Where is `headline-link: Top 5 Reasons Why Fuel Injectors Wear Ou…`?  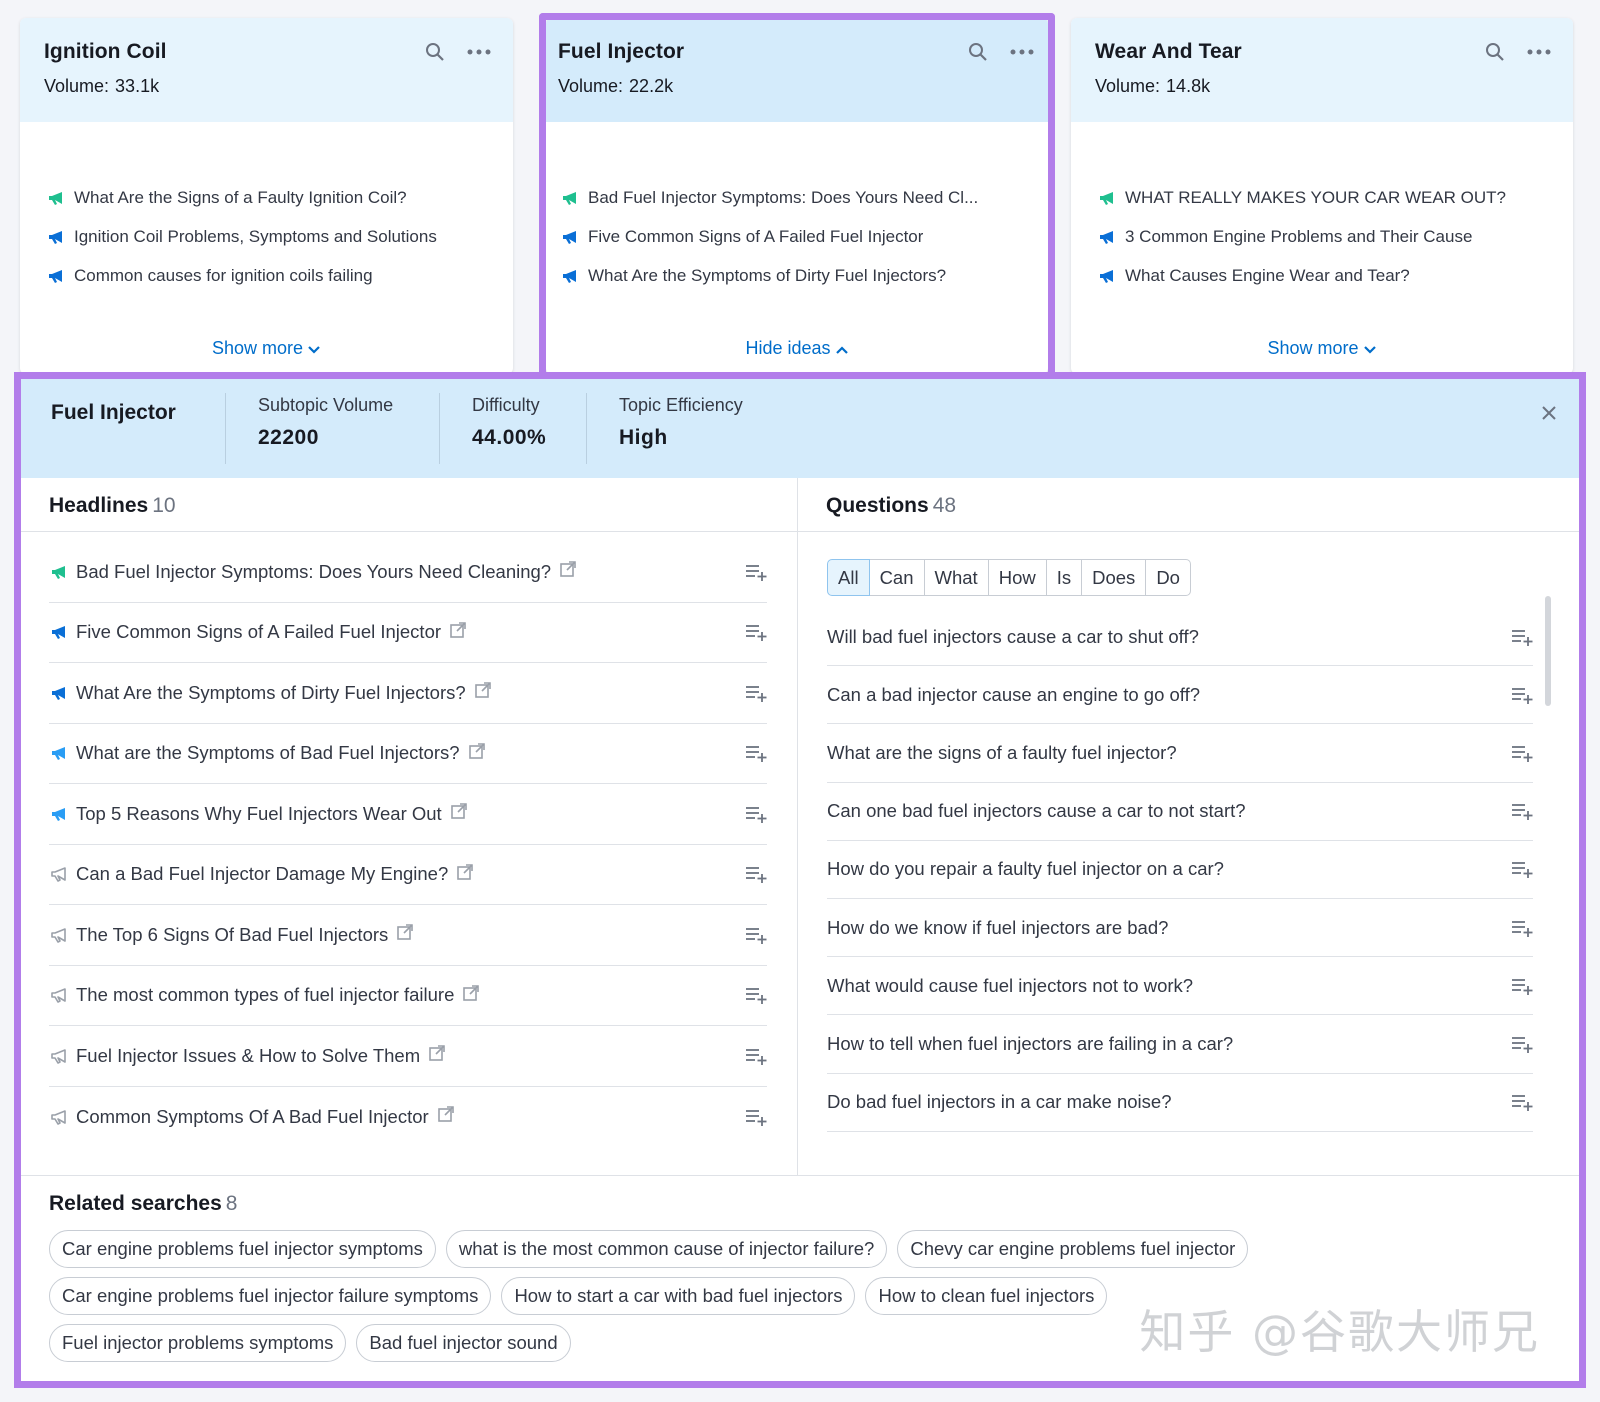 headline-link: Top 5 Reasons Why Fuel Injectors Wear Ou… is located at coordinates (259, 814).